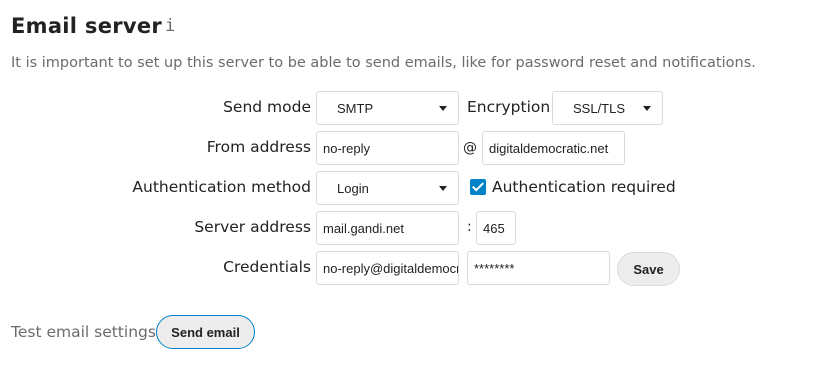  What do you see at coordinates (538, 268) in the screenshot?
I see `credentials-password-input: ********` at bounding box center [538, 268].